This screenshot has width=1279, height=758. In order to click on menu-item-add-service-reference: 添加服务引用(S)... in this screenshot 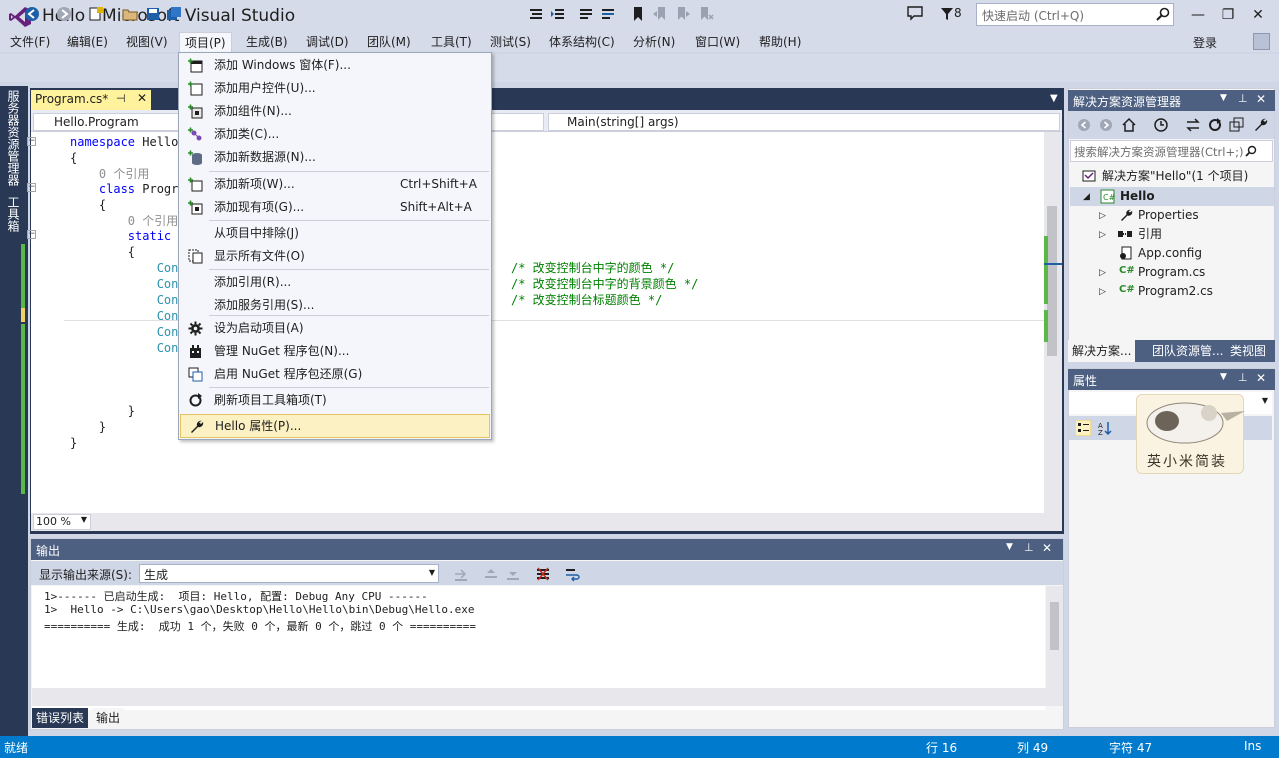, I will do `click(335, 305)`.